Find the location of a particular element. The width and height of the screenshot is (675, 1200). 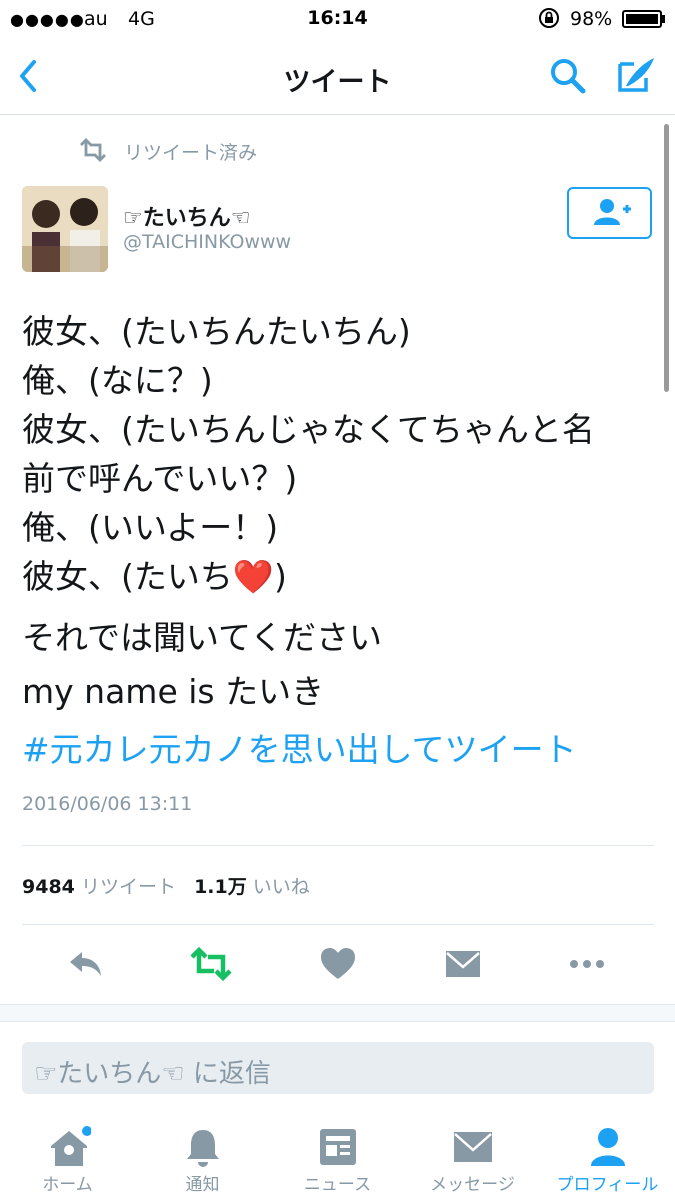

scrollbar is located at coordinates (666, 258).